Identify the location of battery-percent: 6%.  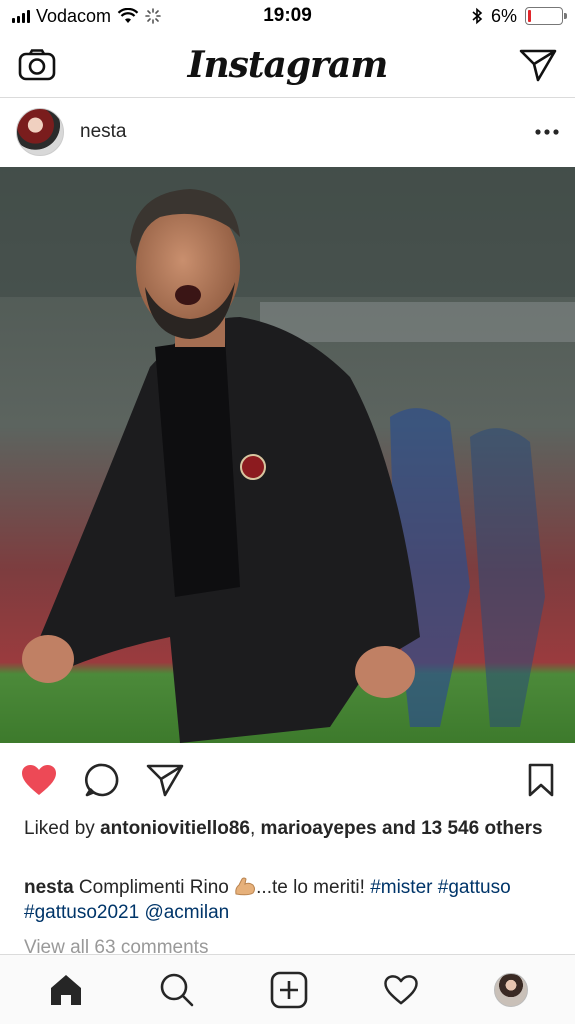
(503, 15).